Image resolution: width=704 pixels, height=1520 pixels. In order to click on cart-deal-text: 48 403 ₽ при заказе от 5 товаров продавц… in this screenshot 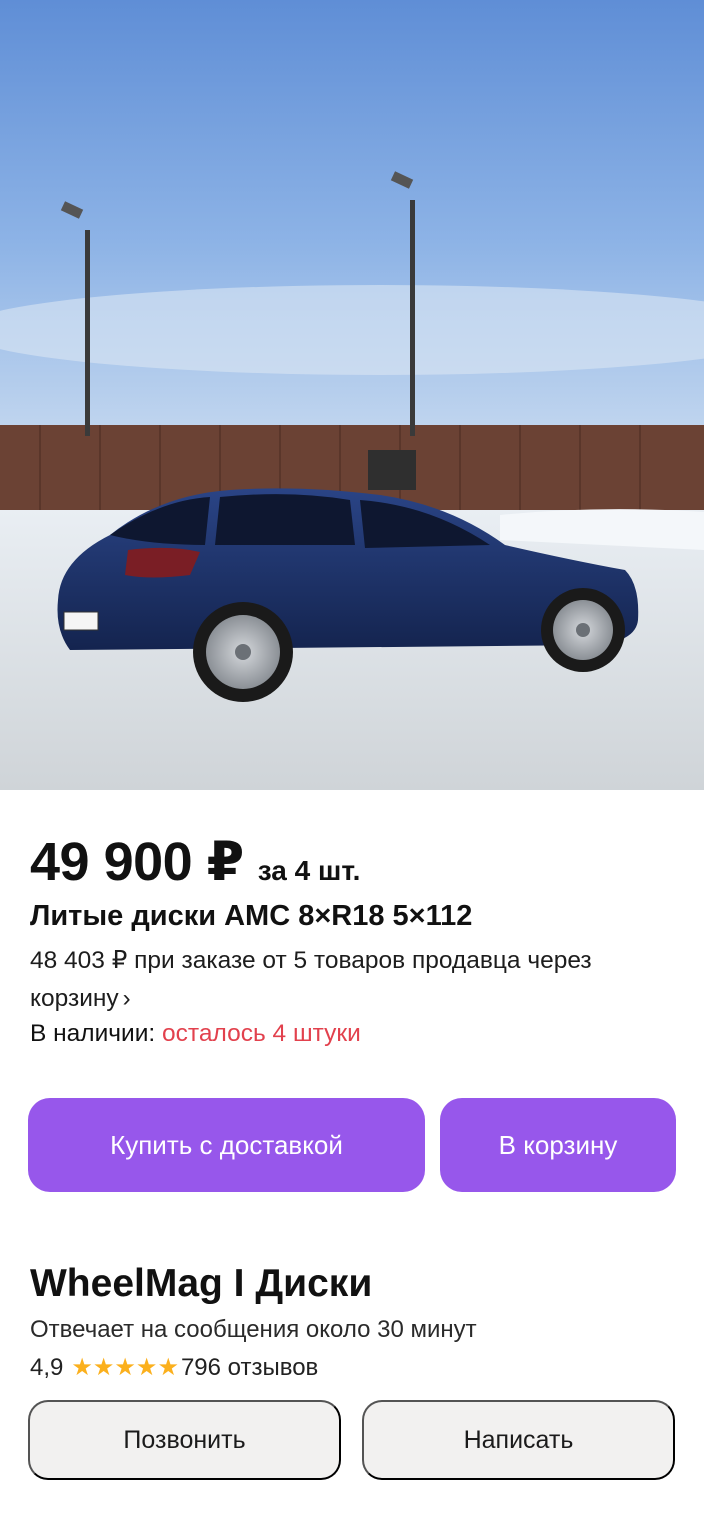, I will do `click(311, 979)`.